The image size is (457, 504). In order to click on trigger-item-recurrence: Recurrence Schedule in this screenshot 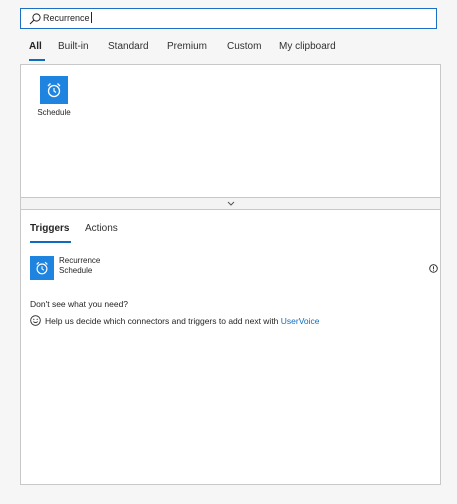, I will do `click(234, 268)`.